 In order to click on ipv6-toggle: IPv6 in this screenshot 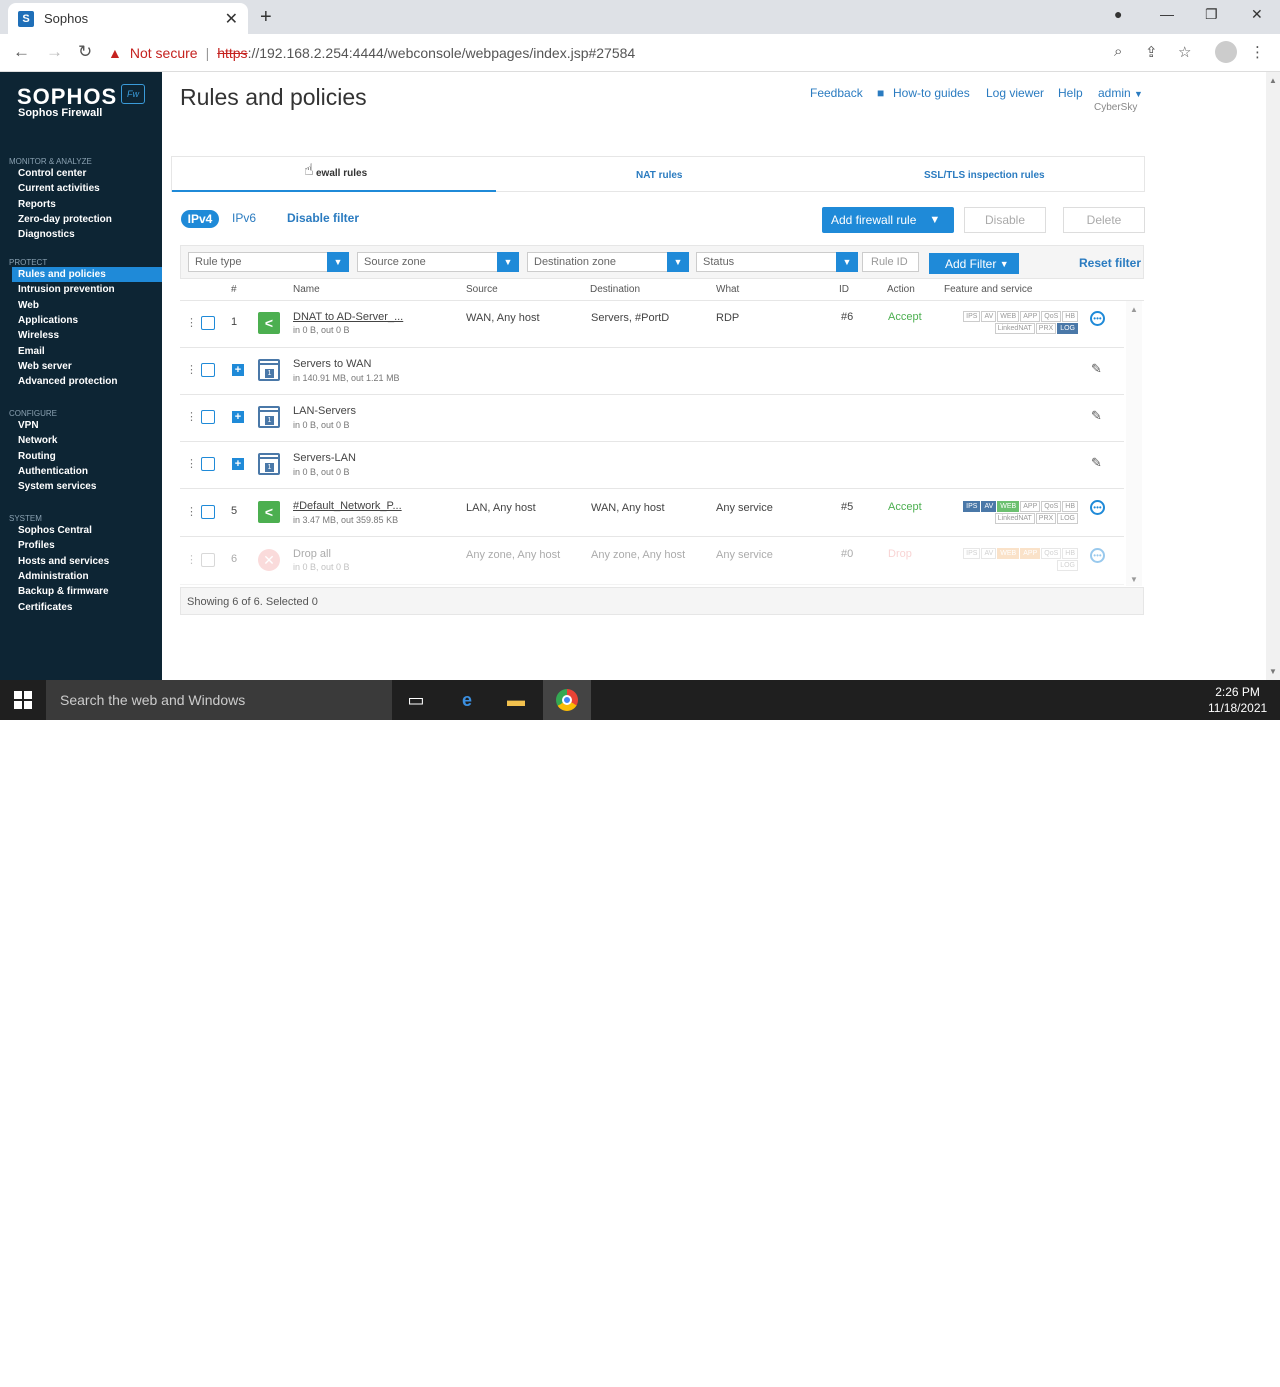, I will do `click(244, 218)`.